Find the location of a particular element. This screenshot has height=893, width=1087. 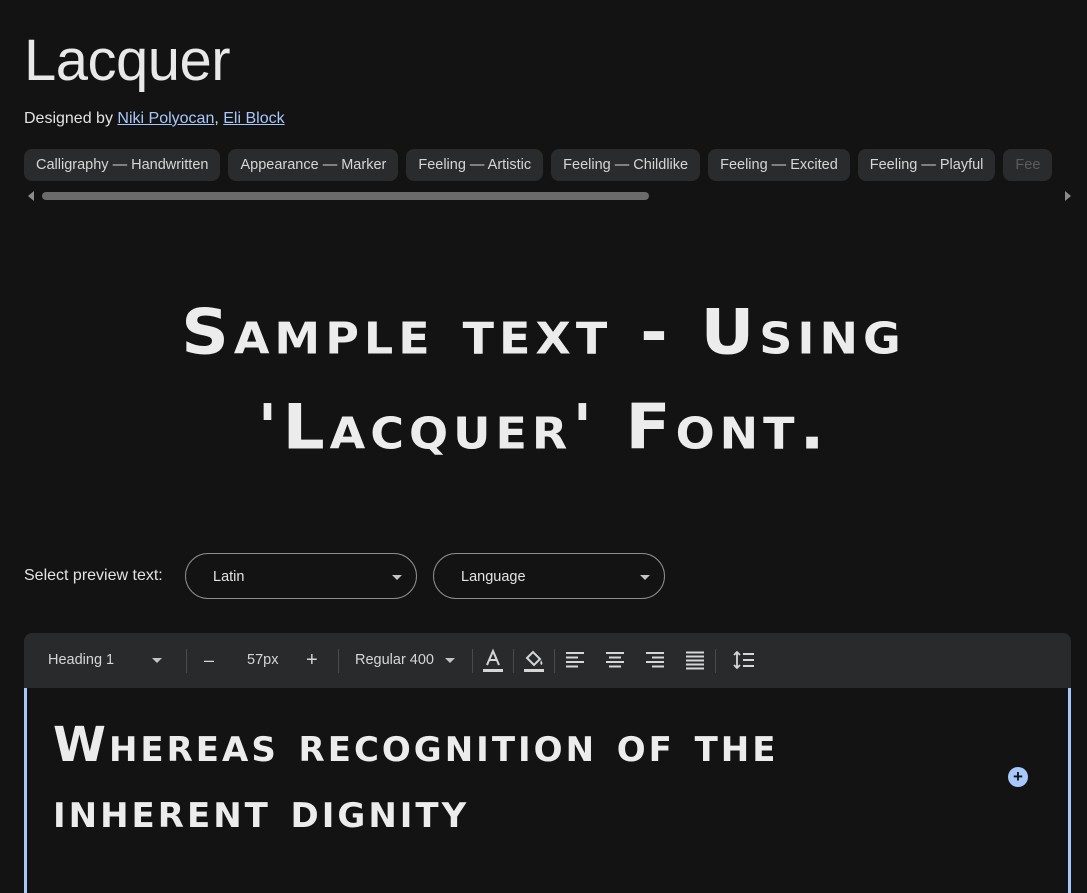

language-select-value: Language is located at coordinates (493, 577).